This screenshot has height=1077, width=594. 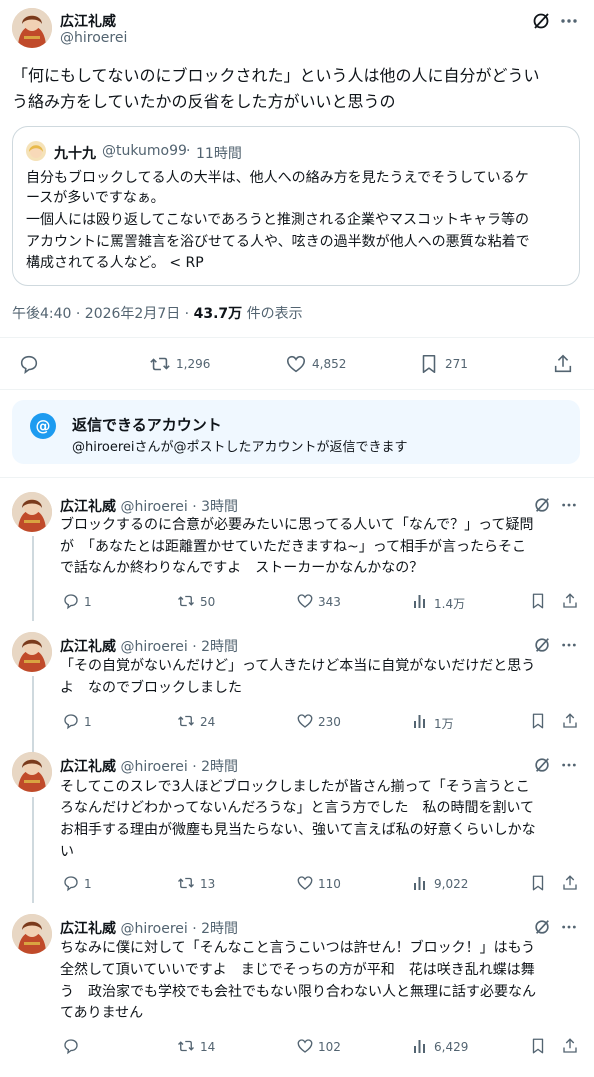 I want to click on retweet-count: 14, so click(x=208, y=1047).